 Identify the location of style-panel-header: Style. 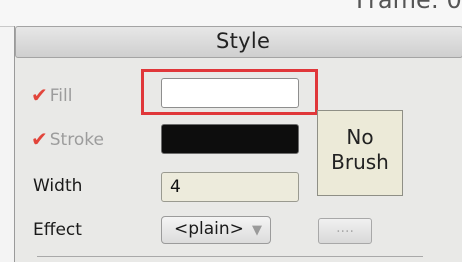
(238, 42).